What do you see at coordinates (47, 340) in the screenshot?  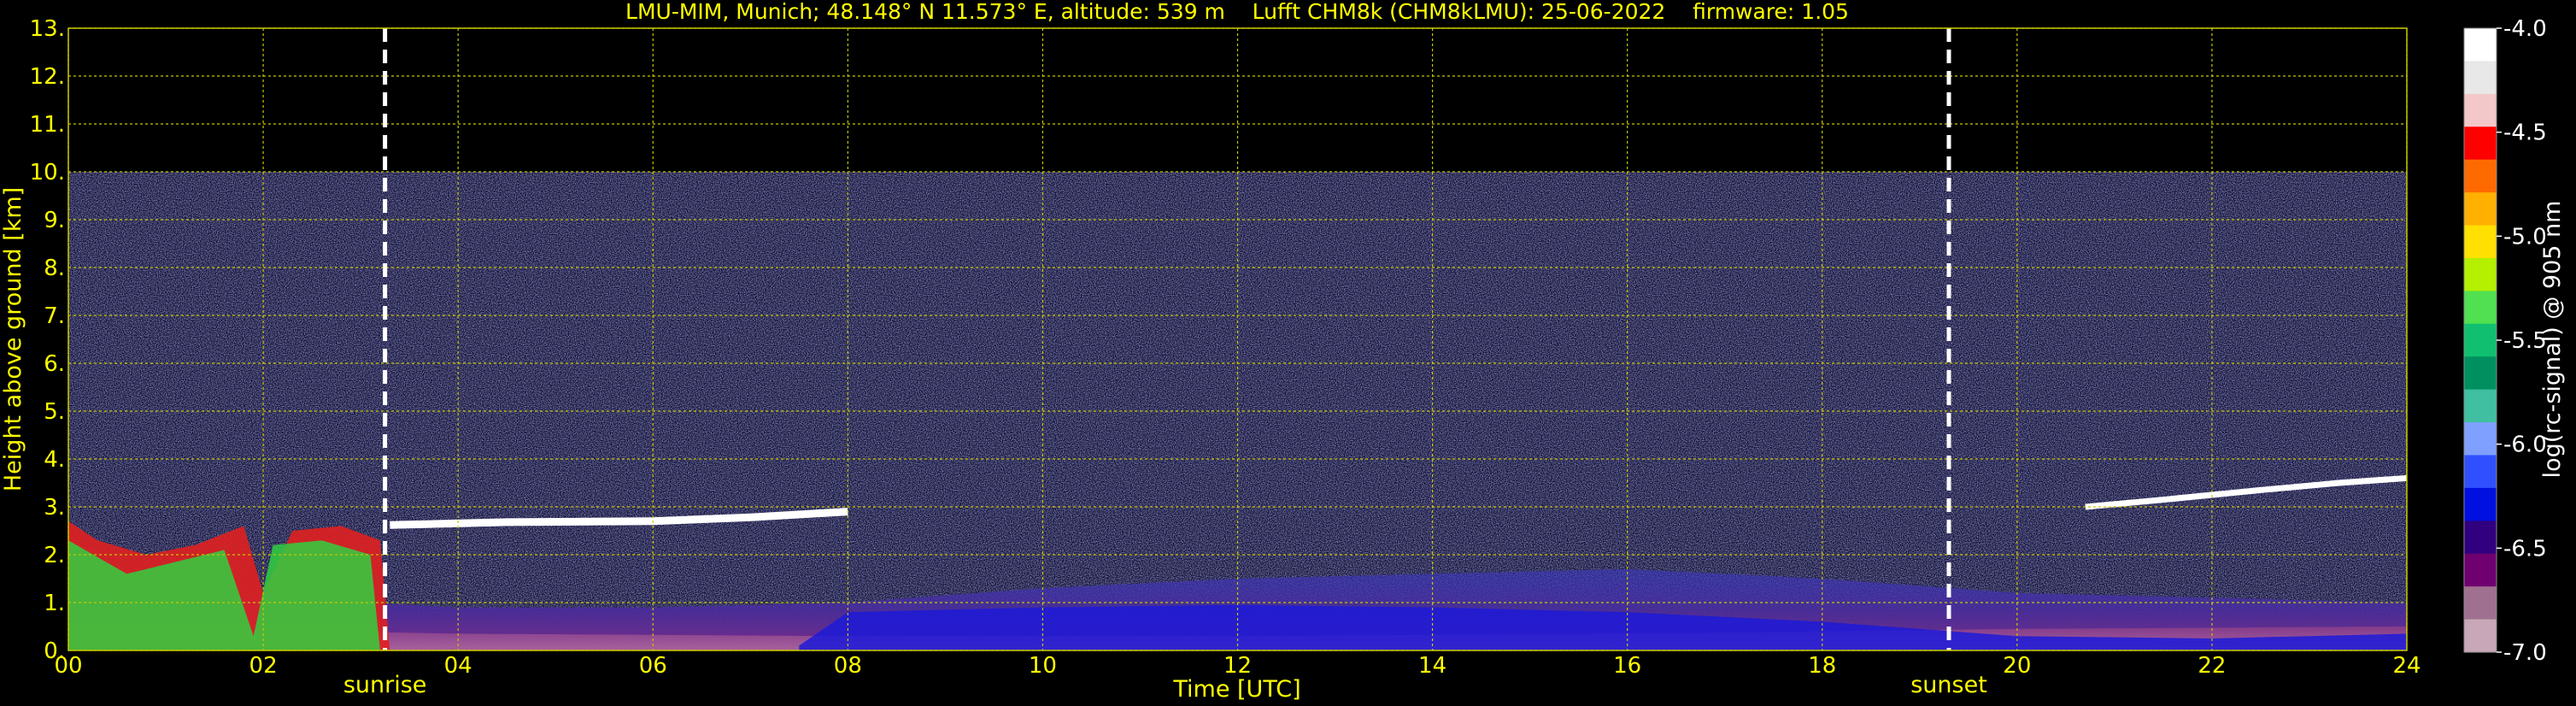 I see `y-tick-labels: 0. 1. 2. 3. 4. 5. 6. 7. 8. 9. 10. 11. 12. 13.` at bounding box center [47, 340].